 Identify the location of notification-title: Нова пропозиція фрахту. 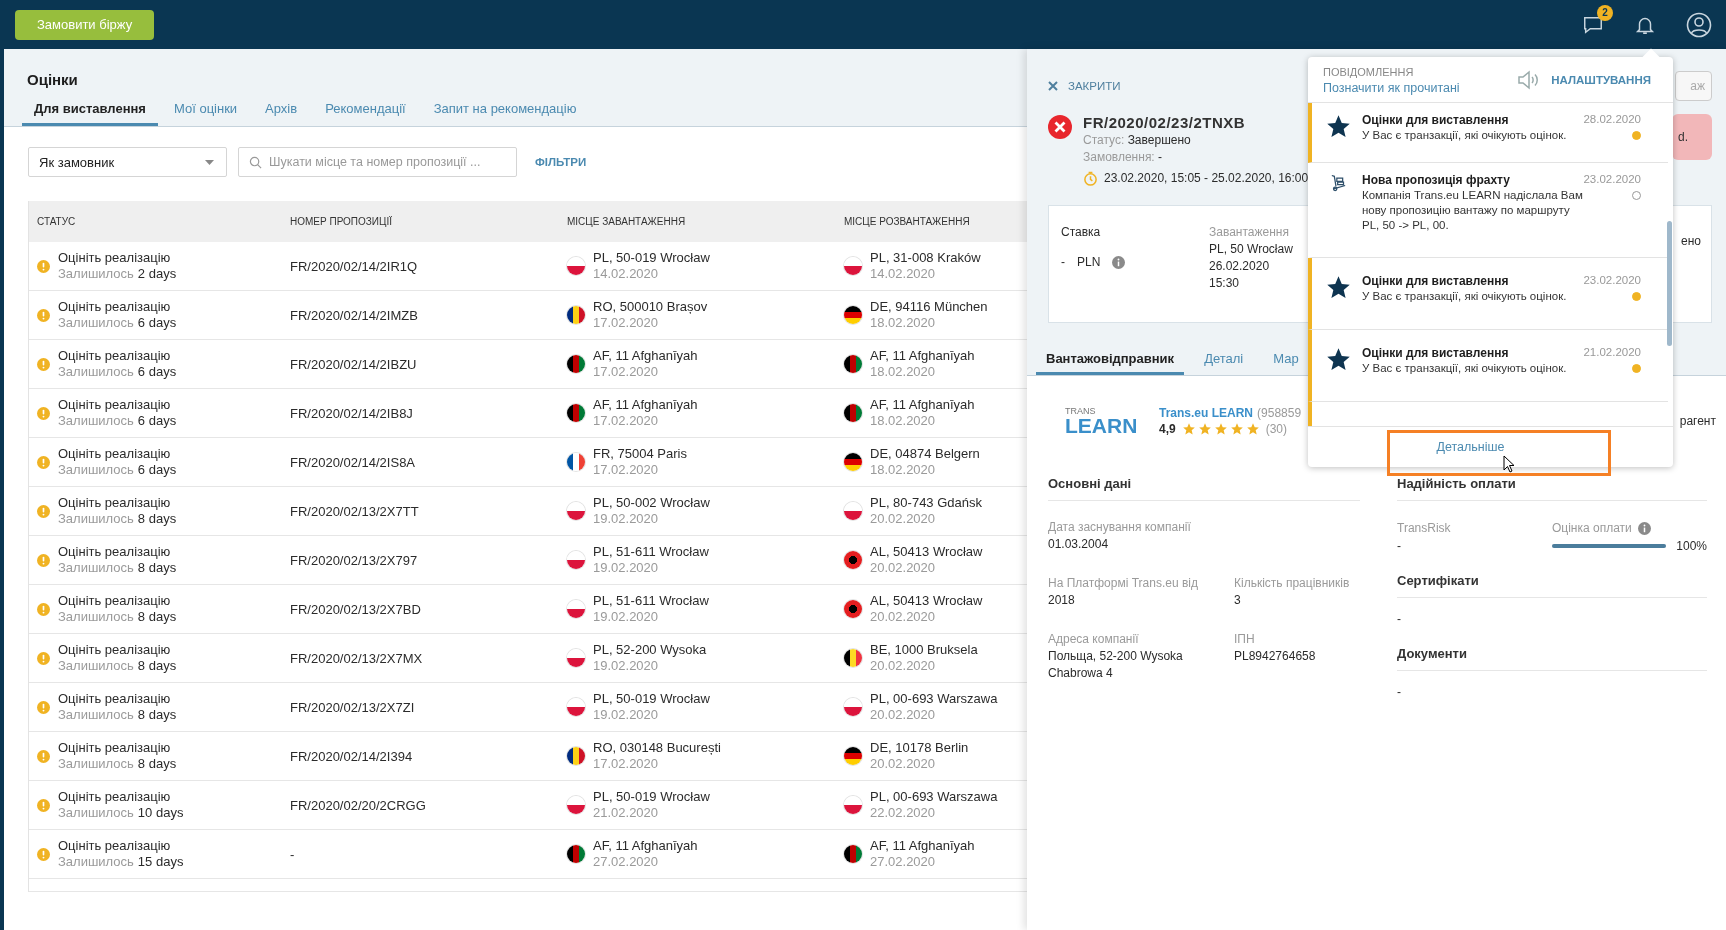
(1436, 180).